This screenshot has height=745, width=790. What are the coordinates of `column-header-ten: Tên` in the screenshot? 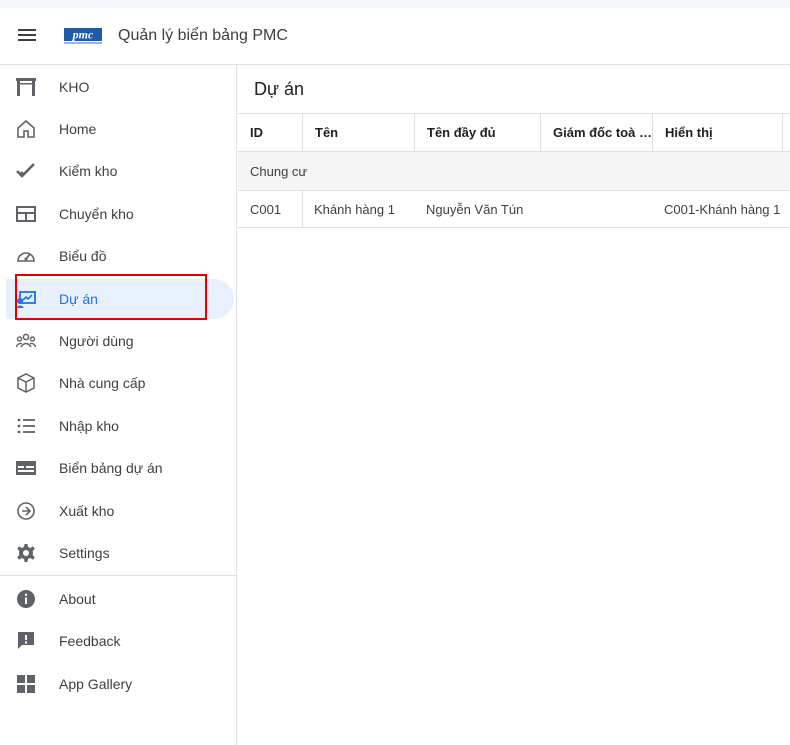 It's located at (359, 133).